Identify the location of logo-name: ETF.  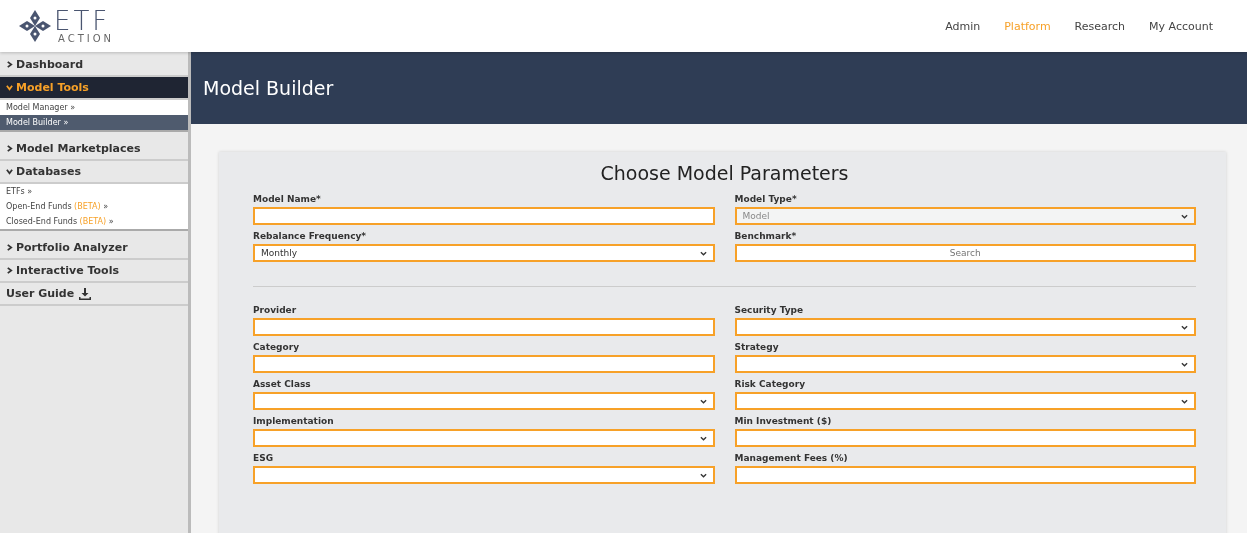
(83, 21).